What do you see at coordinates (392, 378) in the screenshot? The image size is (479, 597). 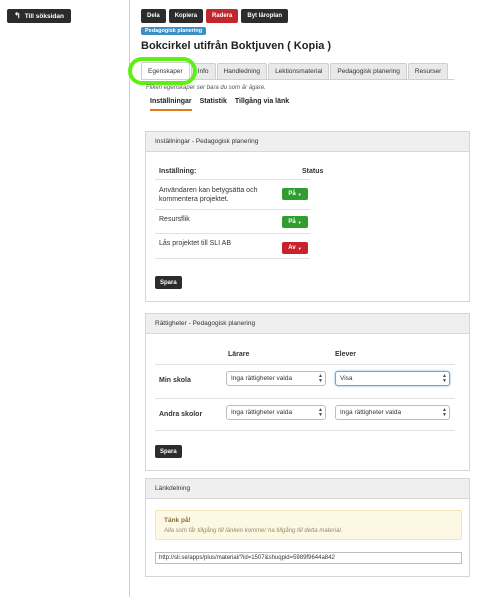 I see `my-school-students-select: Visa ▲ ▼` at bounding box center [392, 378].